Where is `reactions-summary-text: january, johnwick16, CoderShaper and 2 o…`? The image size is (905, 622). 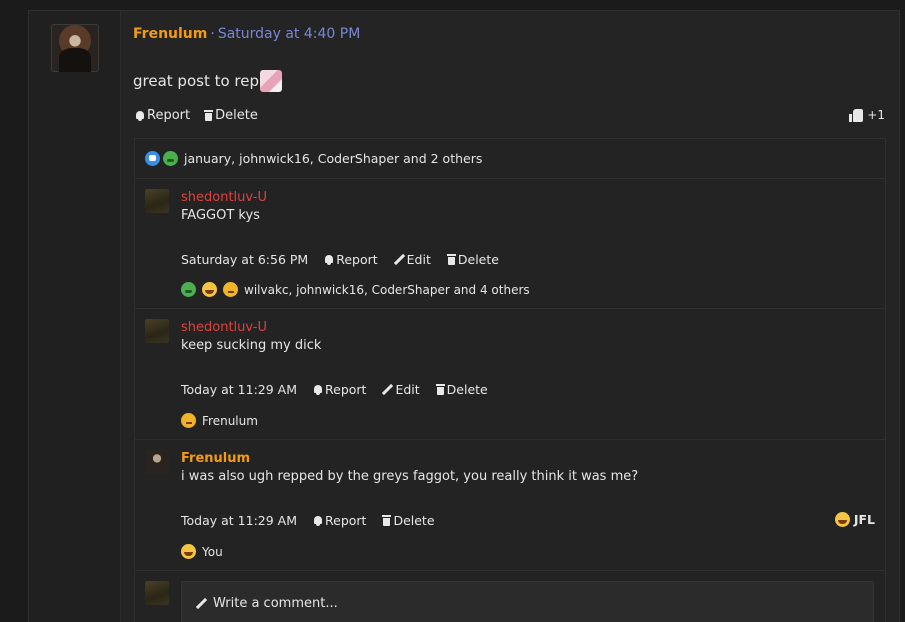
reactions-summary-text: january, johnwick16, CoderShaper and 2 o… is located at coordinates (333, 158).